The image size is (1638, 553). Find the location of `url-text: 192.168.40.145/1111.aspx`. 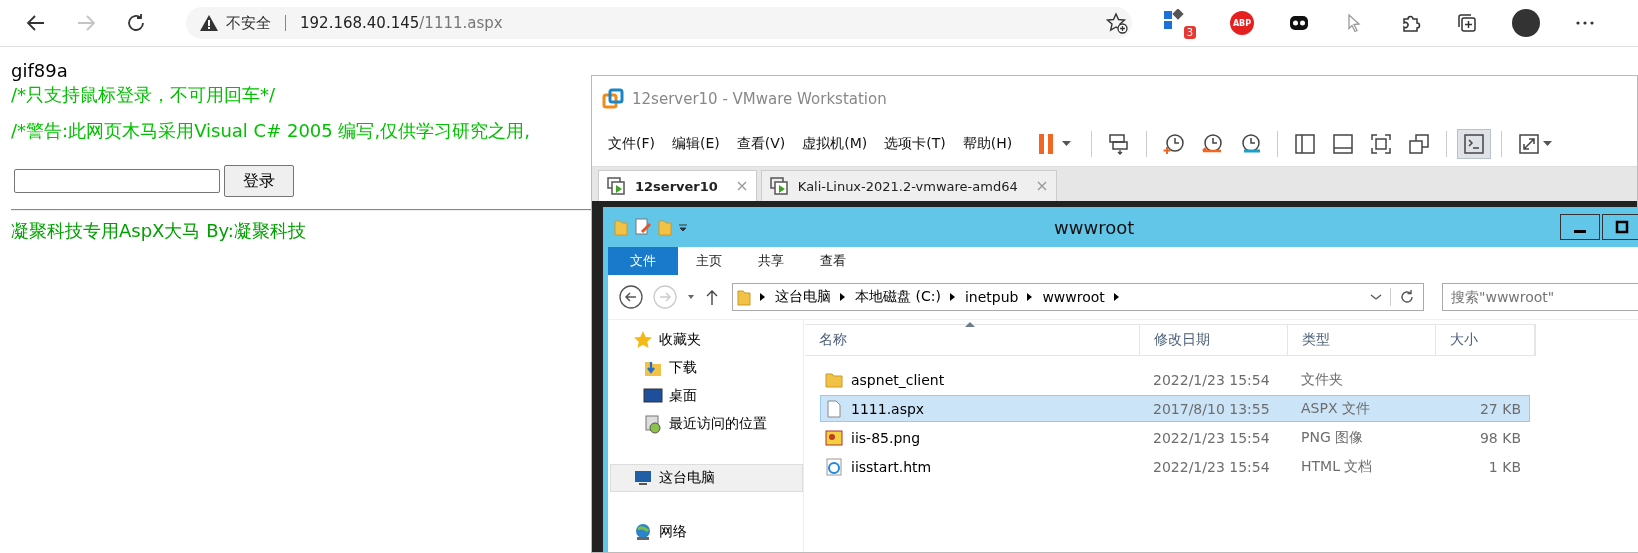

url-text: 192.168.40.145/1111.aspx is located at coordinates (401, 23).